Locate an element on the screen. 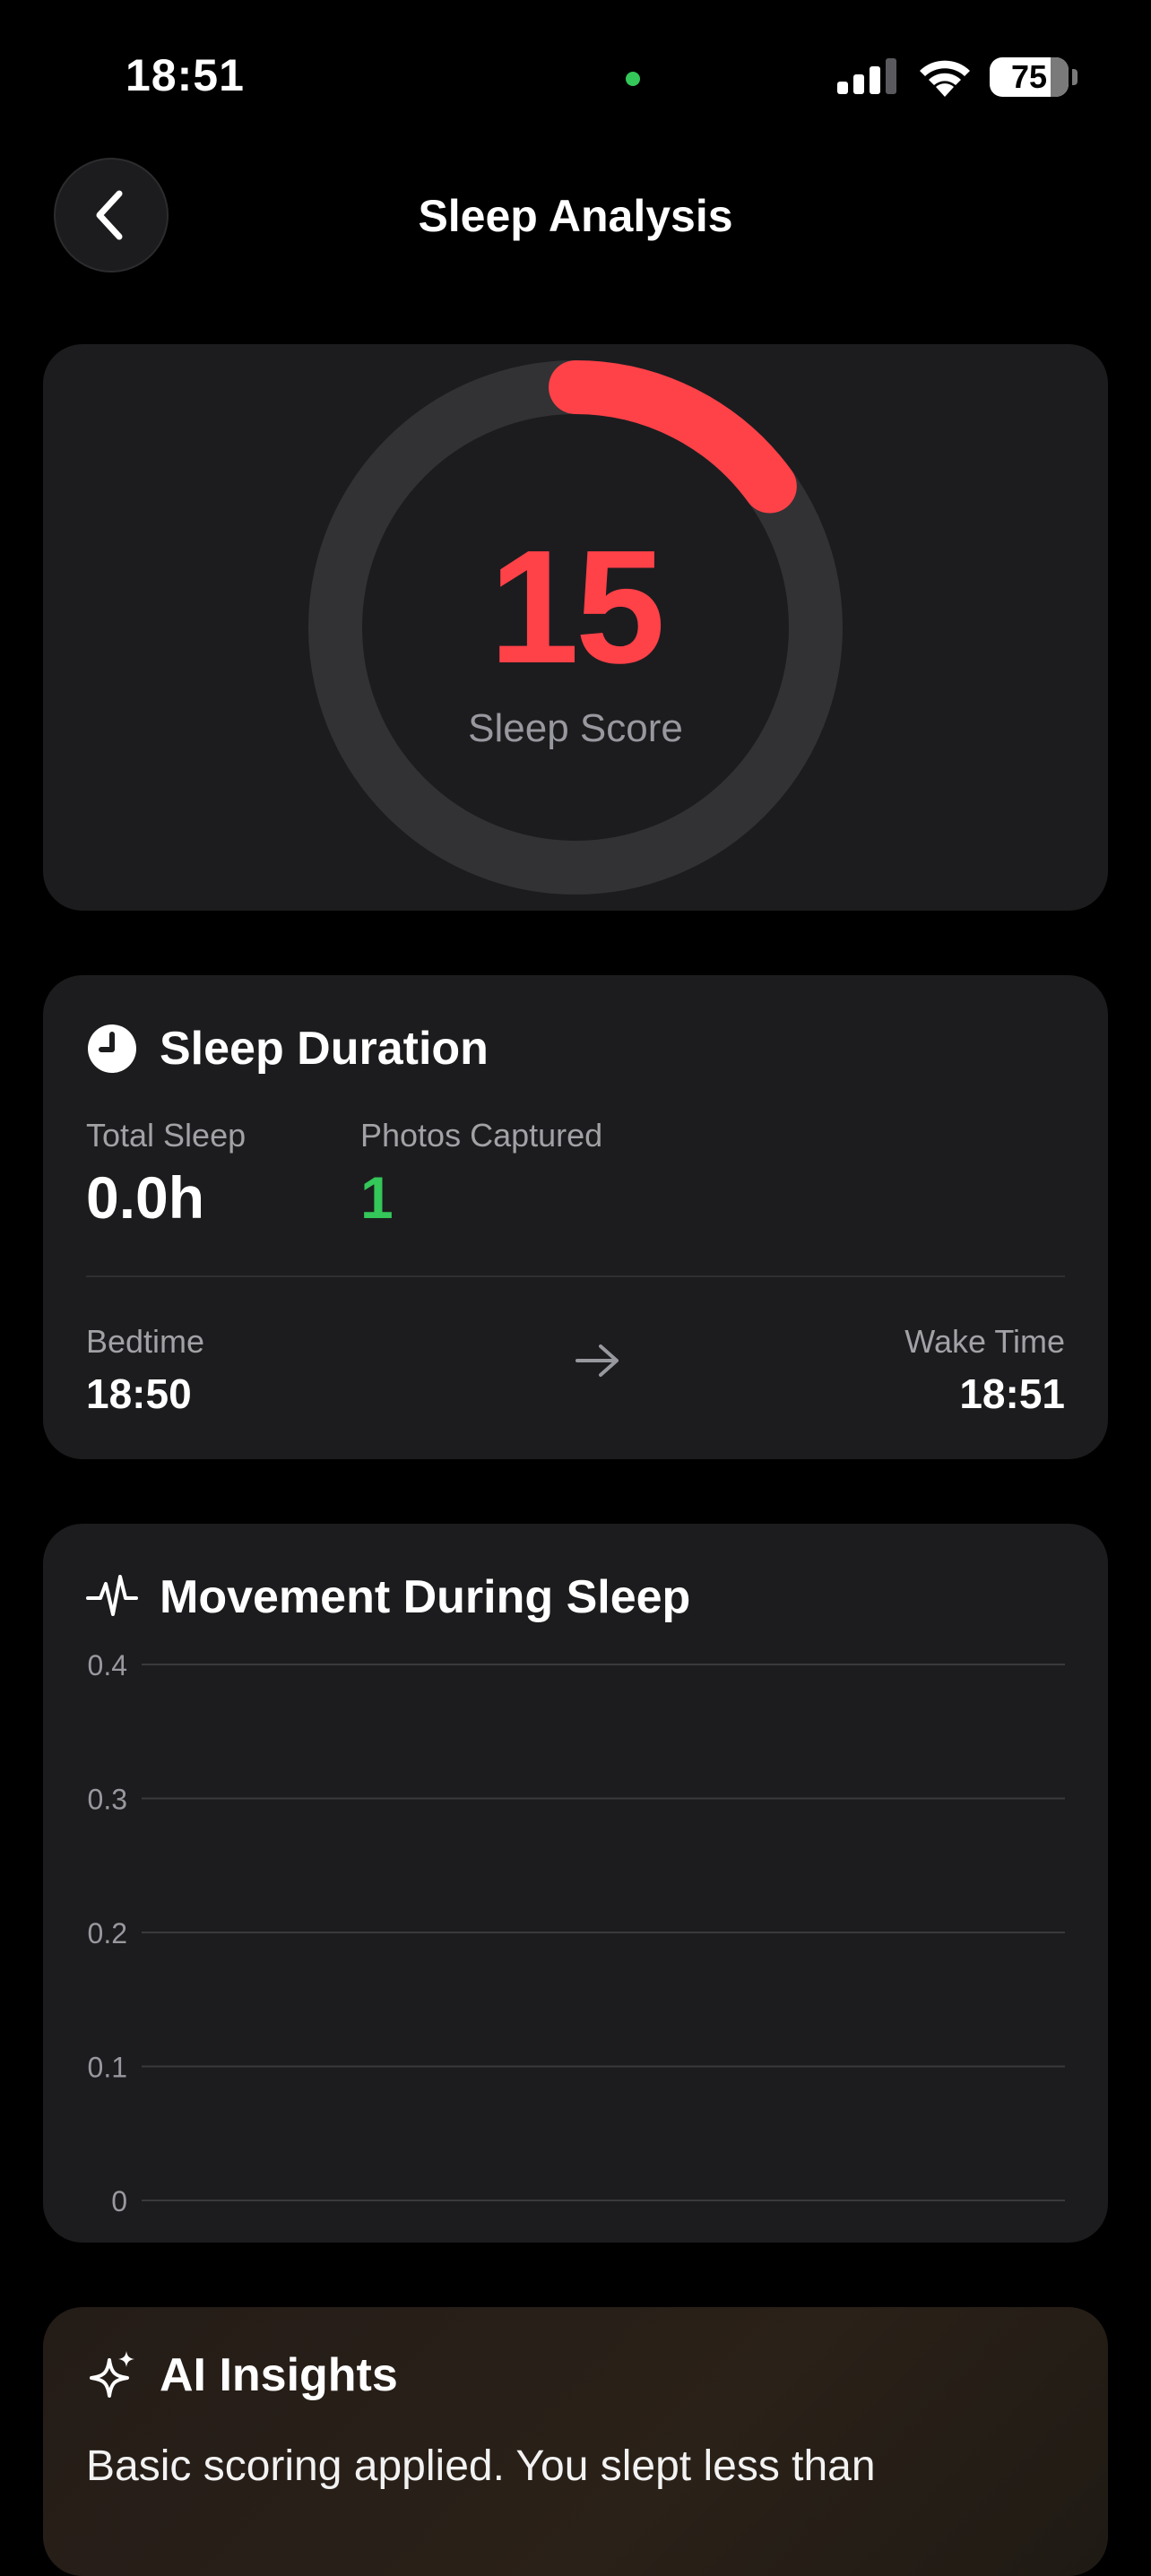  status-time: 18:51 is located at coordinates (185, 75).